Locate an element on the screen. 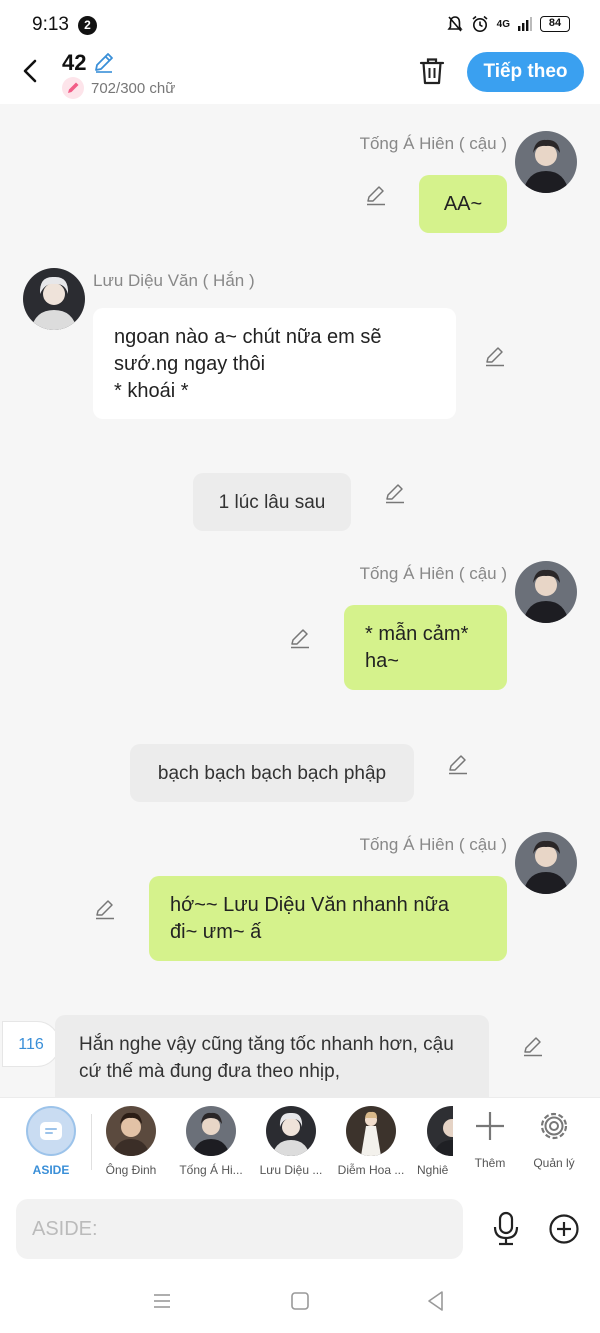 The height and width of the screenshot is (1333, 600). manage-characters-button: Quản lý is located at coordinates (554, 1138).